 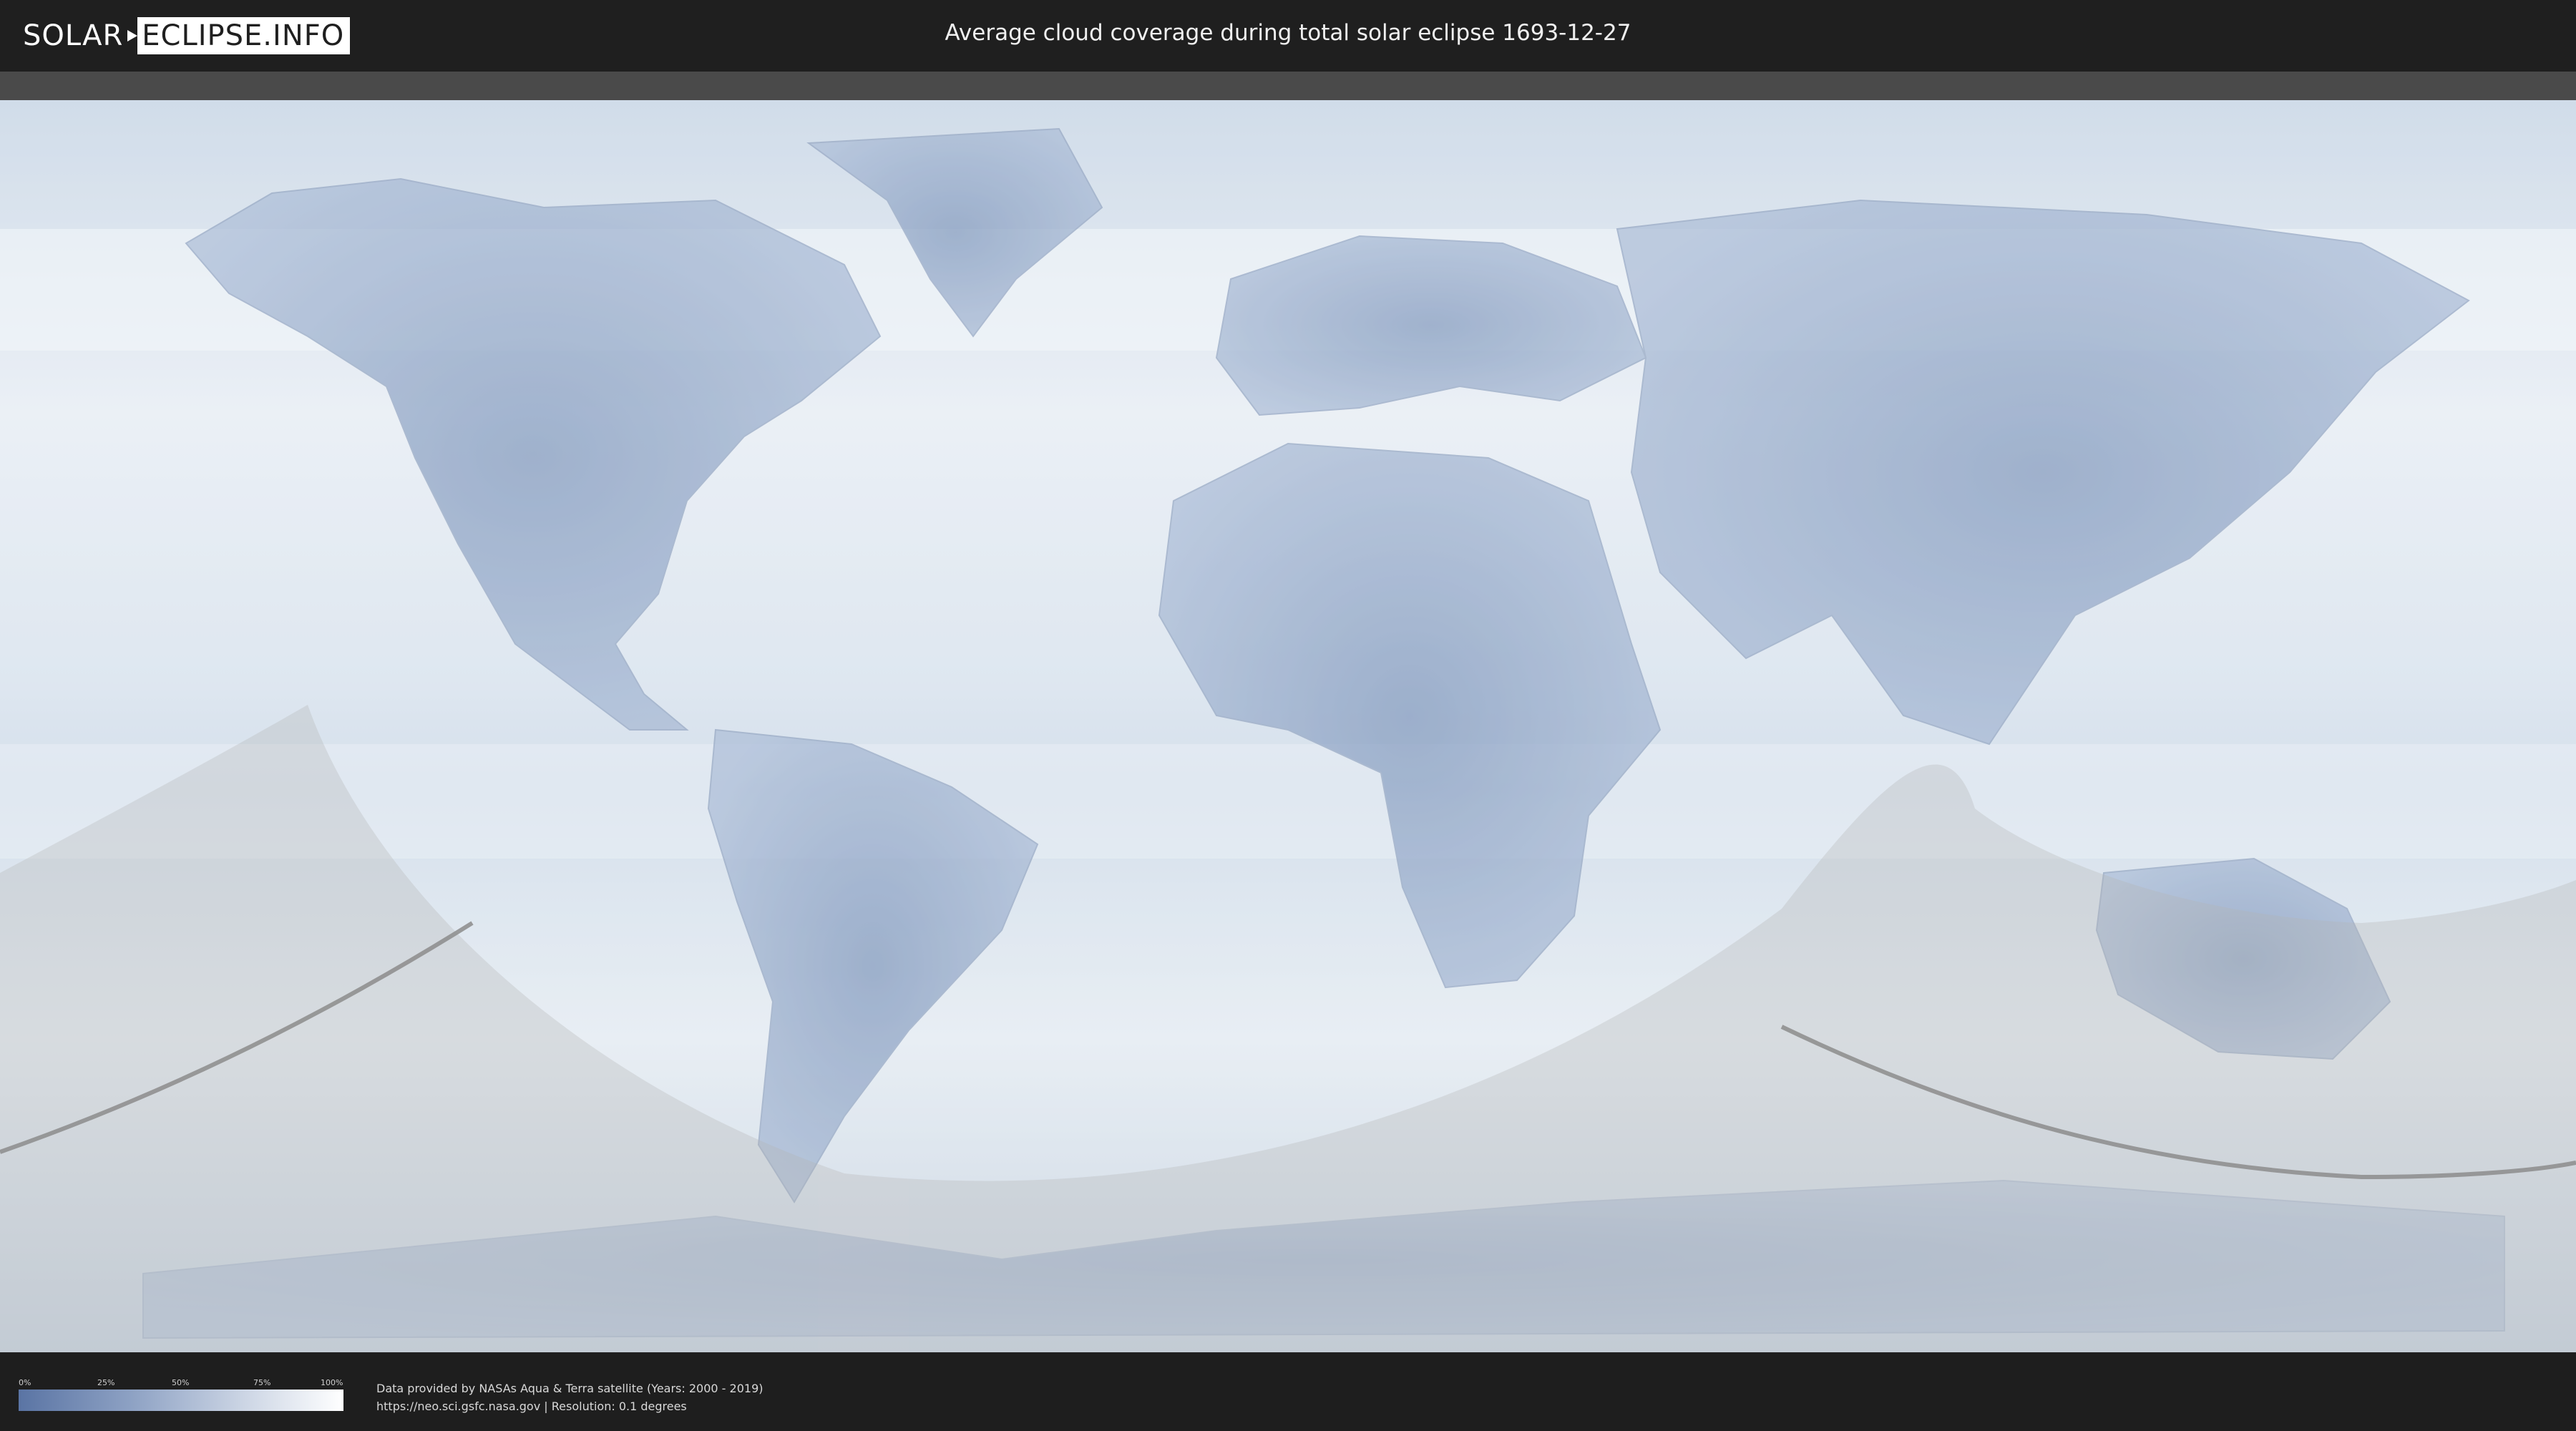 What do you see at coordinates (181, 1400) in the screenshot?
I see `legend-color-bar` at bounding box center [181, 1400].